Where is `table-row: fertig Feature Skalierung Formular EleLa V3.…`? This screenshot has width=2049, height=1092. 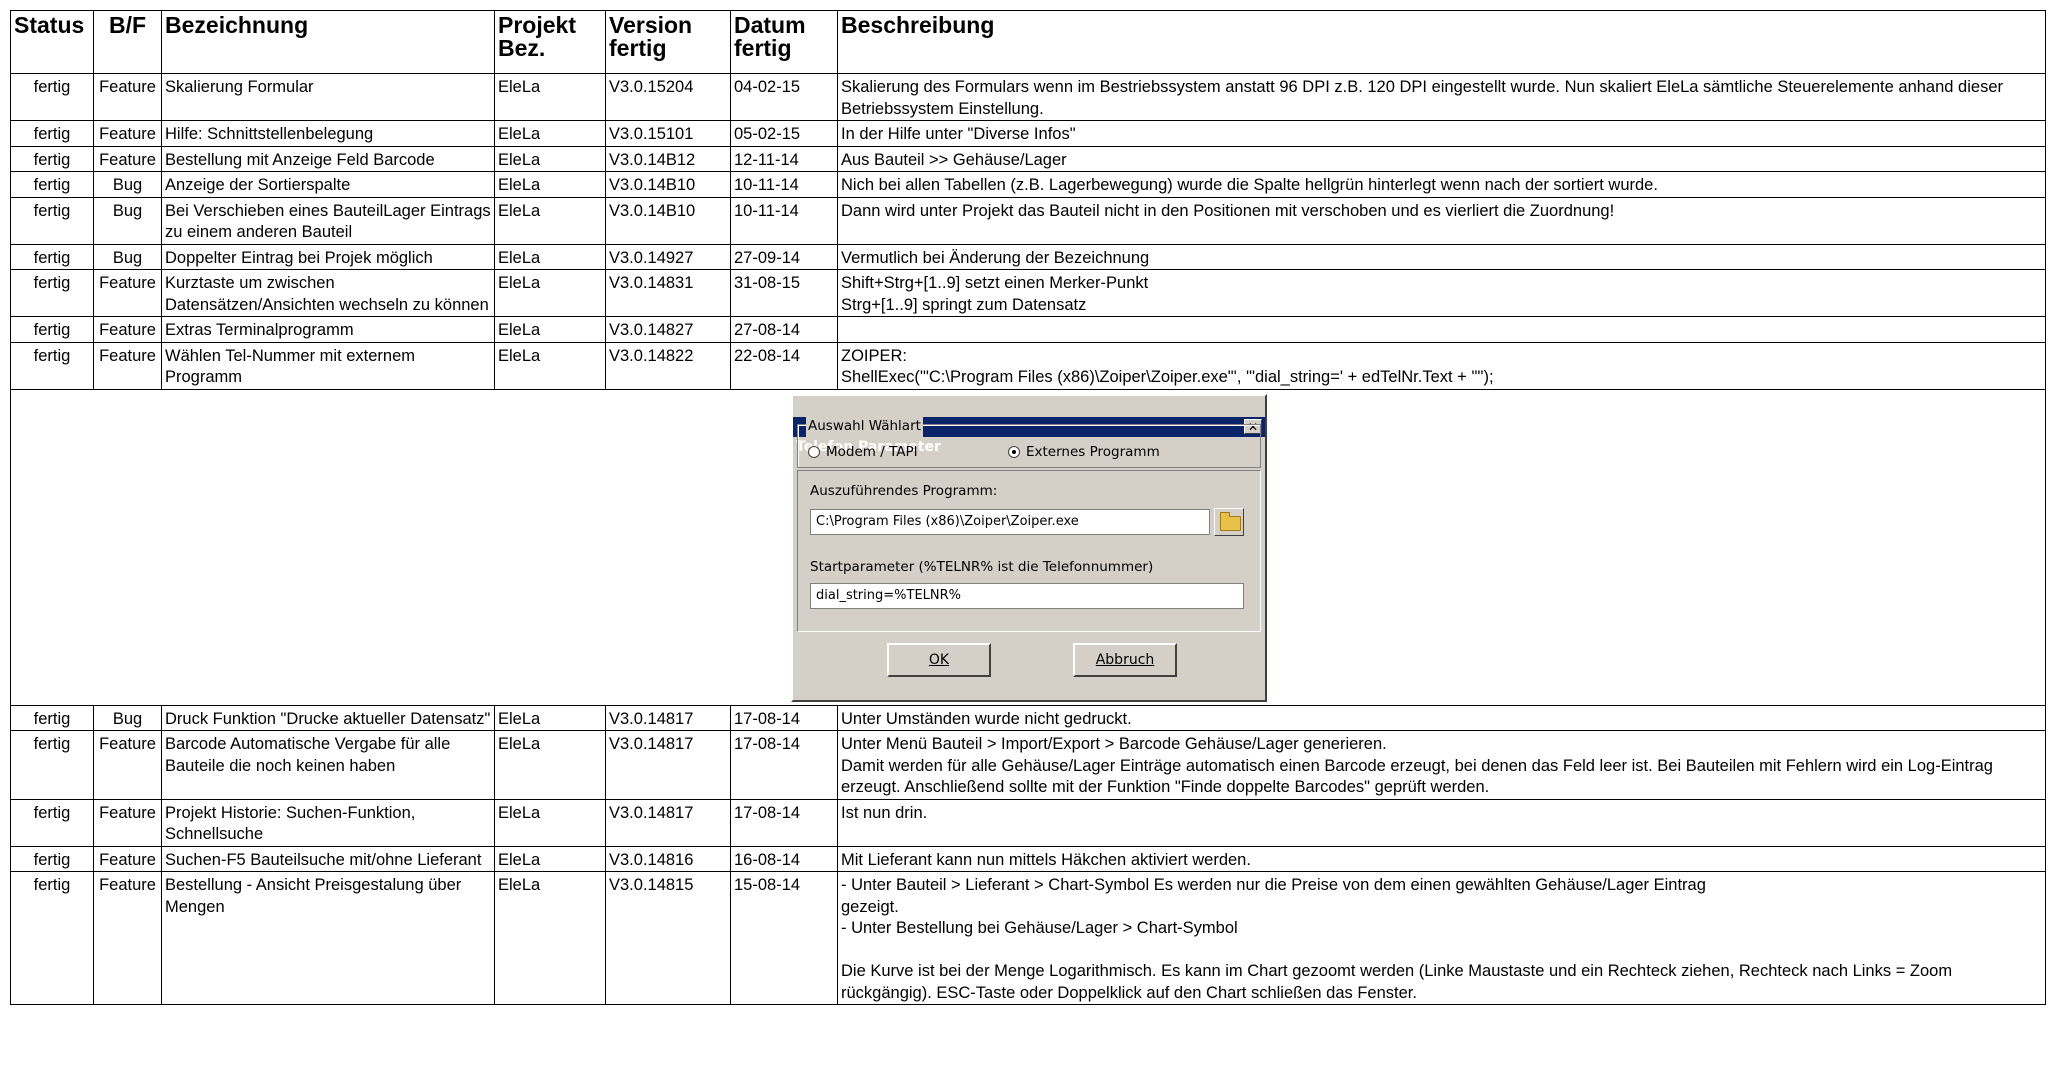 table-row: fertig Feature Skalierung Formular EleLa V3.… is located at coordinates (1028, 97).